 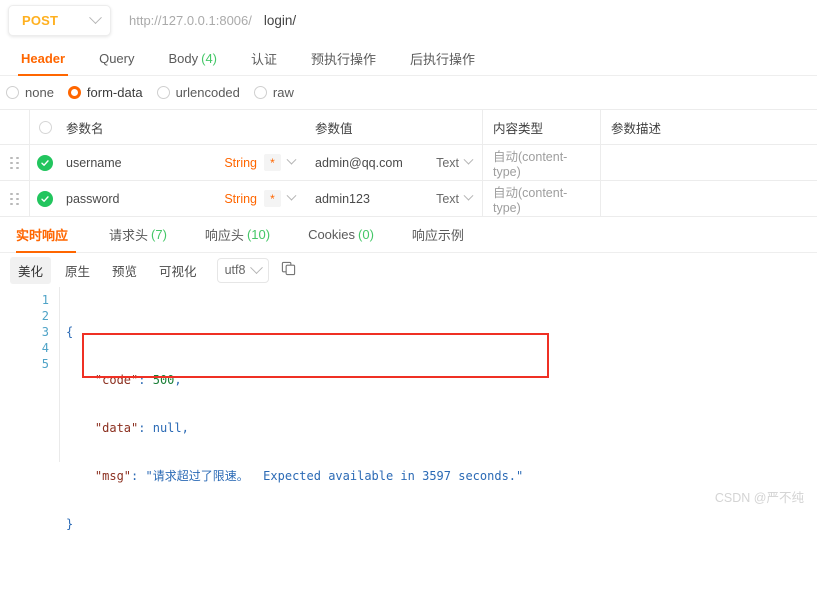 I want to click on param-value-input: admin123, so click(x=375, y=199).